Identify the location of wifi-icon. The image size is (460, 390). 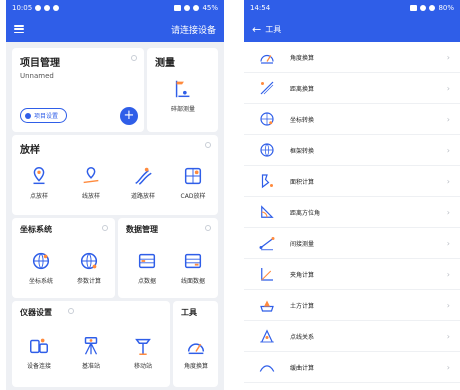
(432, 8).